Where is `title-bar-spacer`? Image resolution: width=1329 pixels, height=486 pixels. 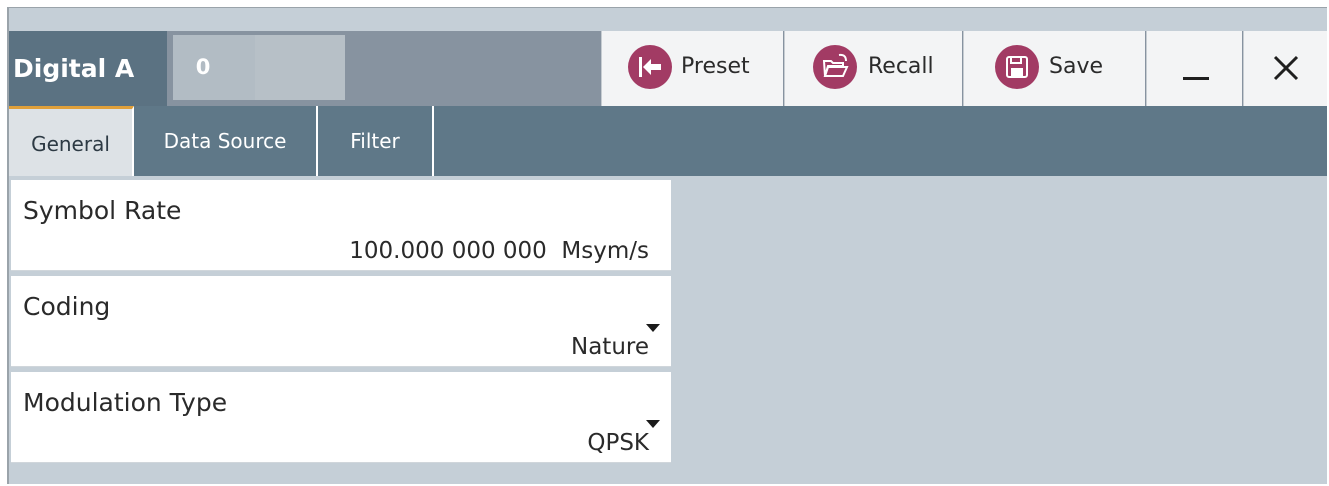
title-bar-spacer is located at coordinates (300, 67).